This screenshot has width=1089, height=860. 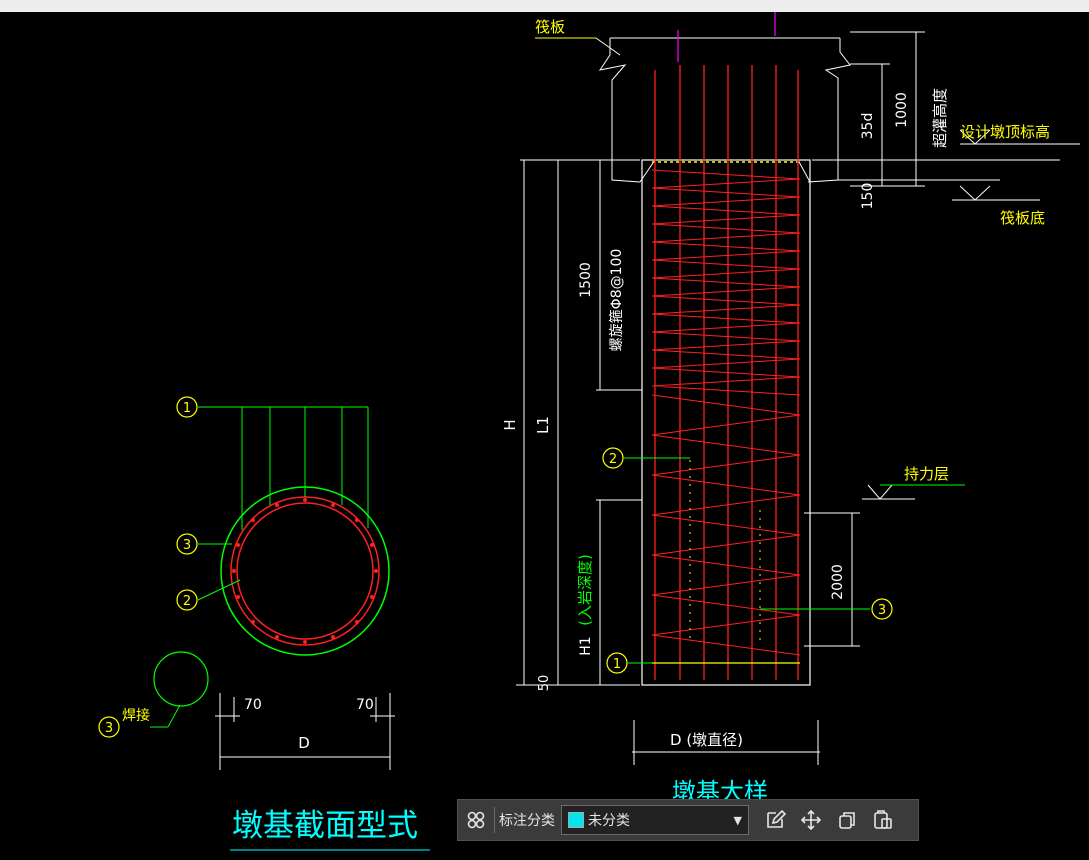 I want to click on right-dimensions, so click(x=887, y=109).